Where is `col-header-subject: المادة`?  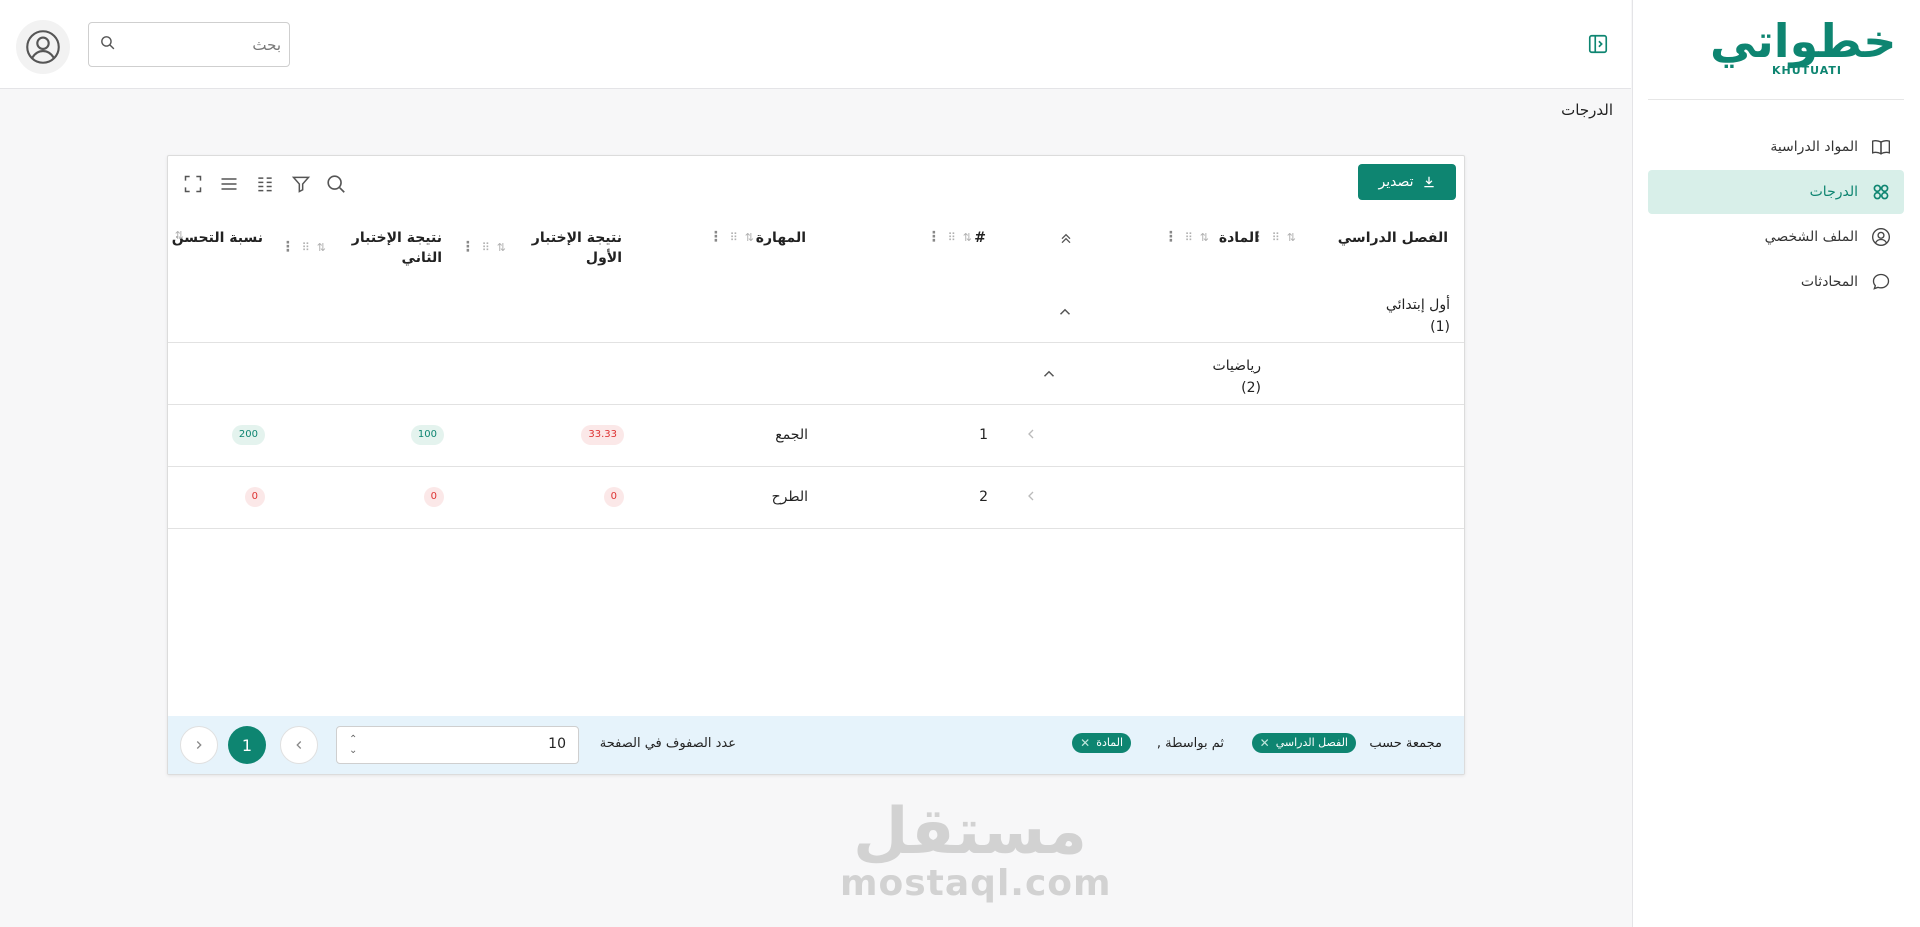
col-header-subject: المادة is located at coordinates (1239, 238).